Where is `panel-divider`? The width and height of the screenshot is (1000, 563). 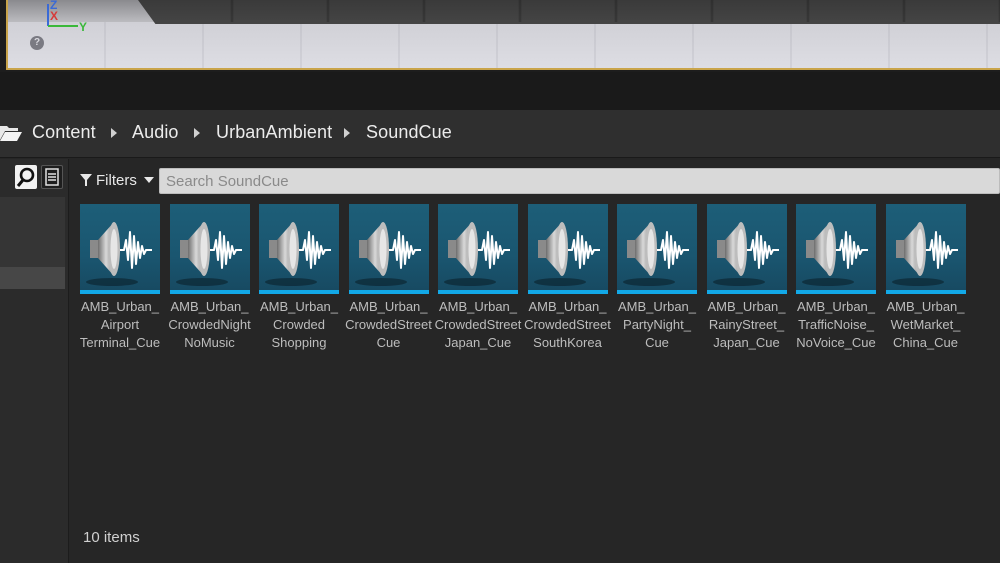 panel-divider is located at coordinates (500, 91).